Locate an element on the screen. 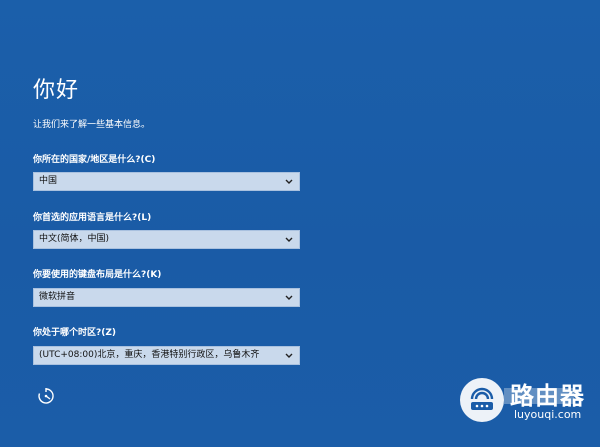 The width and height of the screenshot is (600, 447). country-value: 中国 is located at coordinates (48, 181).